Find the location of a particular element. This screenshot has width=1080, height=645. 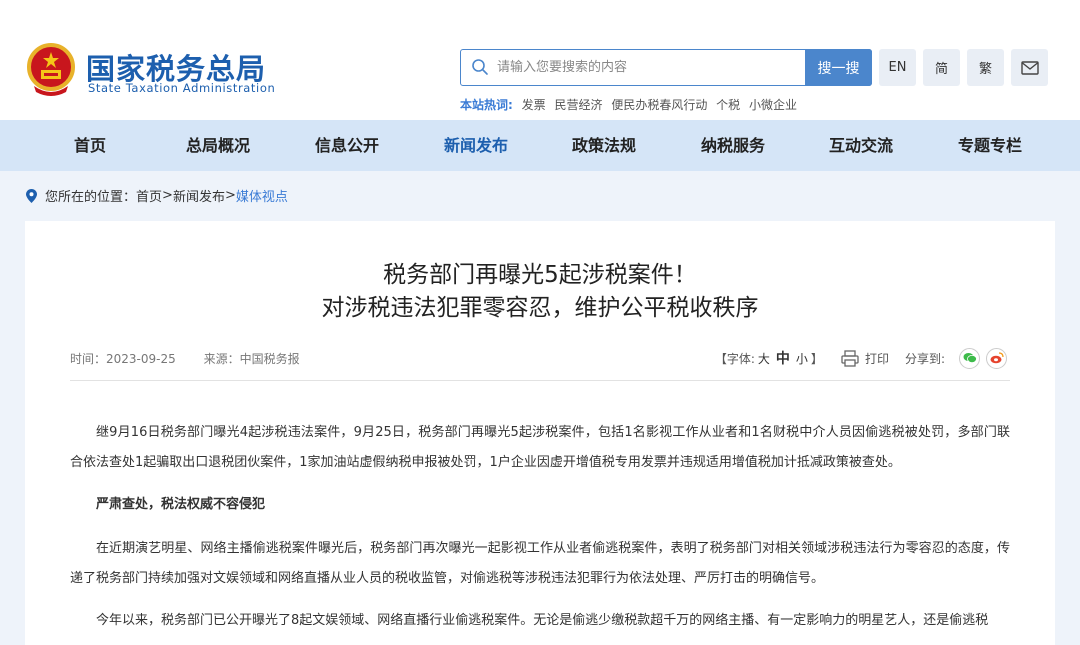

divider is located at coordinates (540, 380).